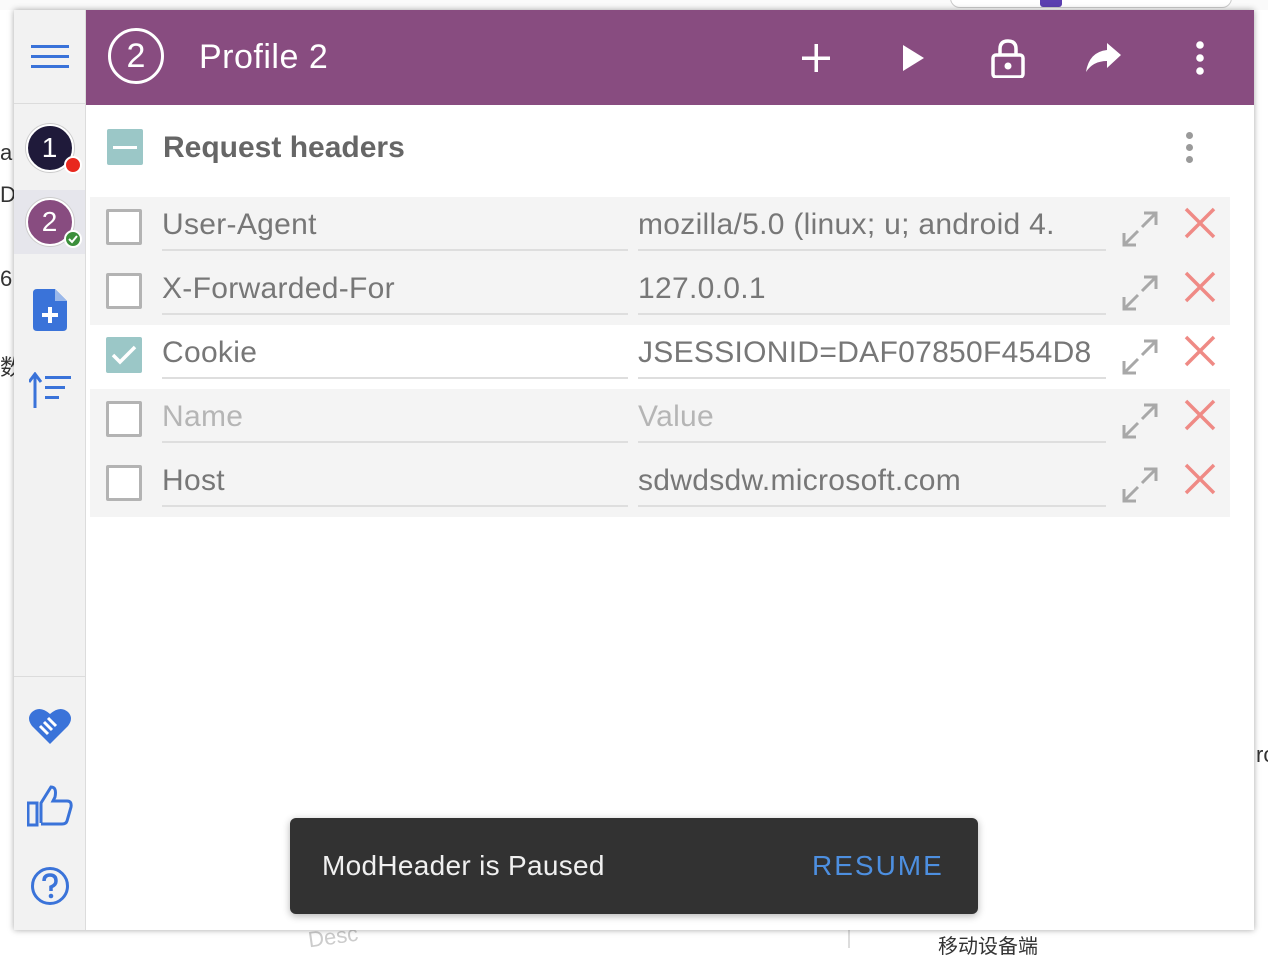 This screenshot has width=1268, height=959. I want to click on add-file-icon, so click(49, 310).